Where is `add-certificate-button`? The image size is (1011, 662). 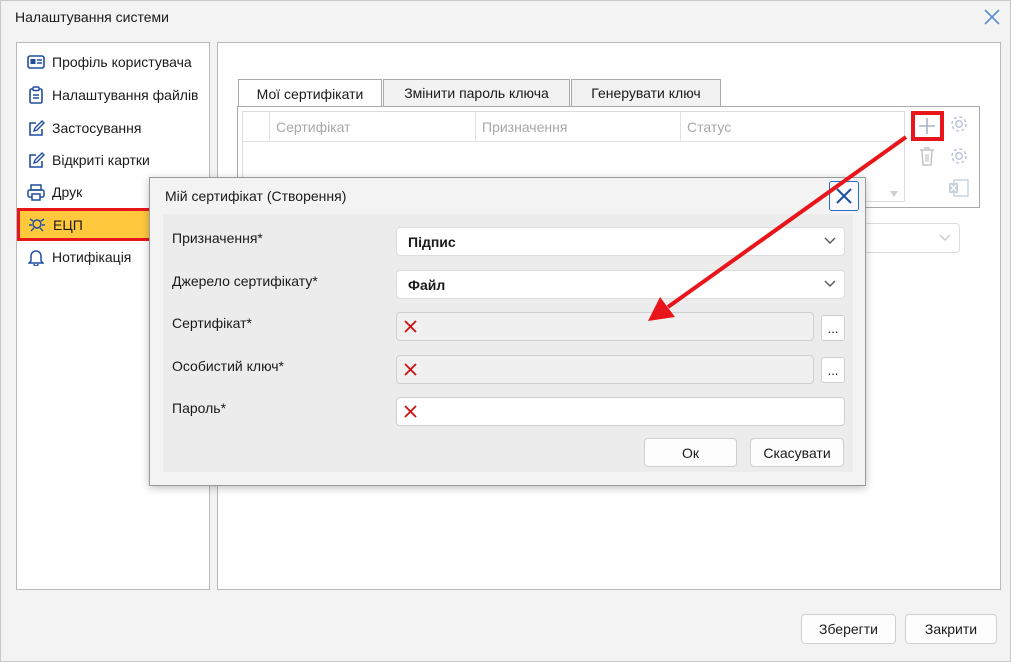 add-certificate-button is located at coordinates (927, 126).